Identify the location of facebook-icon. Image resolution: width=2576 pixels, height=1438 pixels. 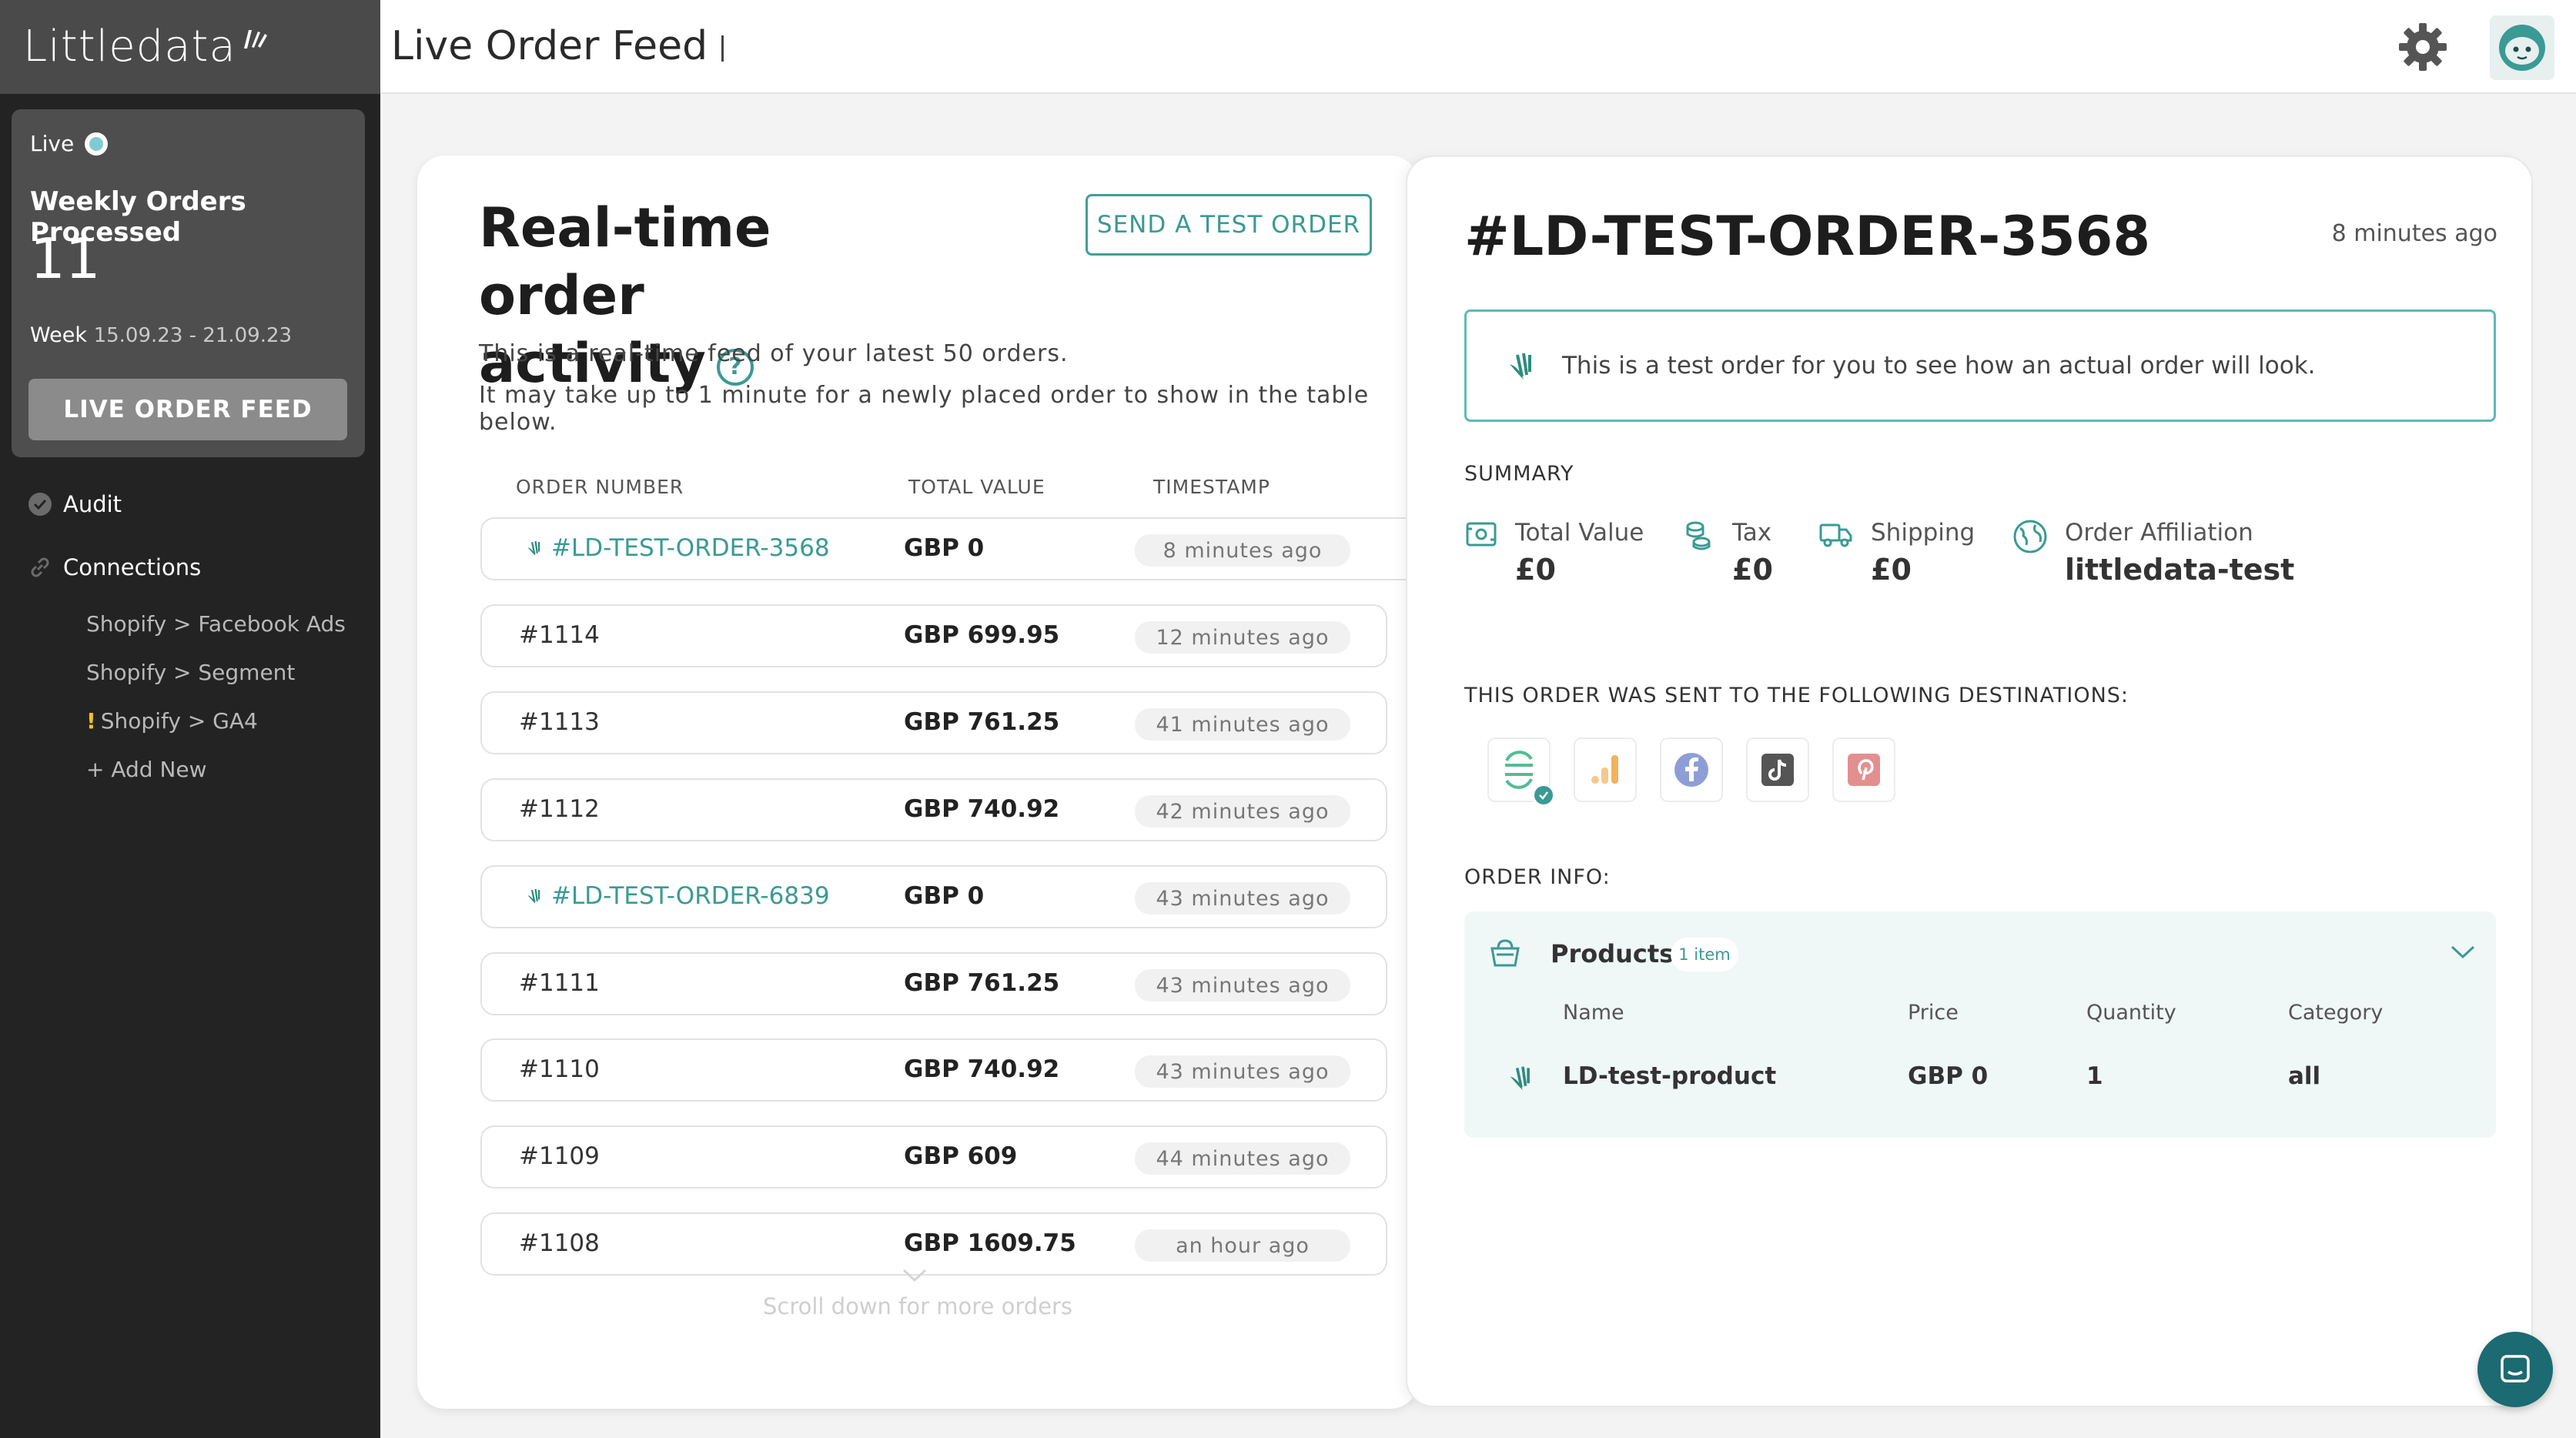
(1691, 770).